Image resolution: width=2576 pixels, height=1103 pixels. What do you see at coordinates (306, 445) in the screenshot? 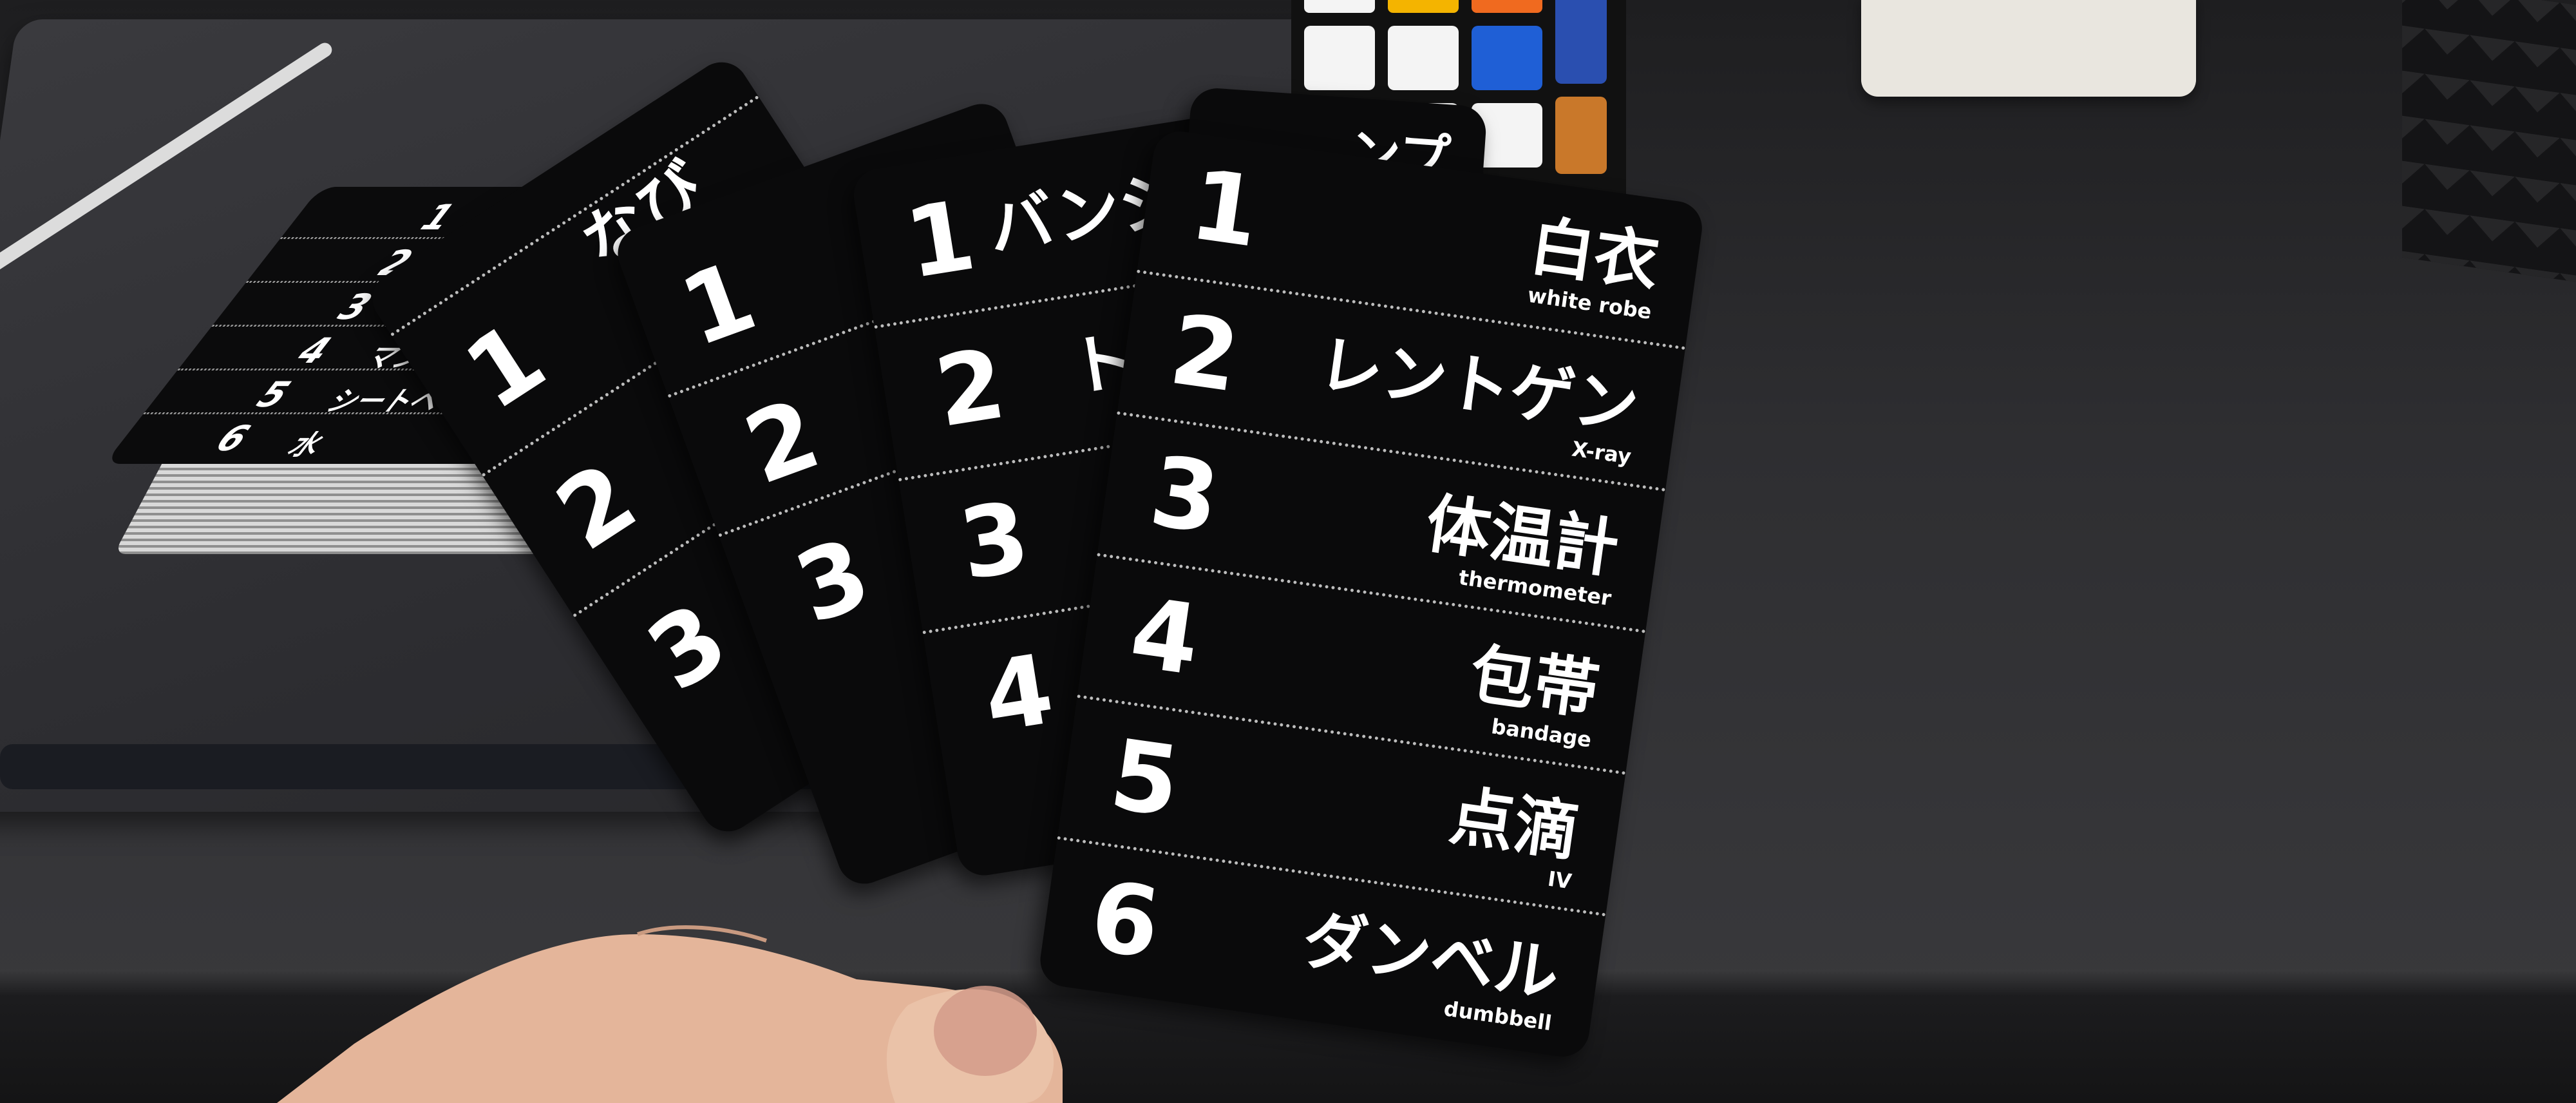
I see `deck-row-label: 水` at bounding box center [306, 445].